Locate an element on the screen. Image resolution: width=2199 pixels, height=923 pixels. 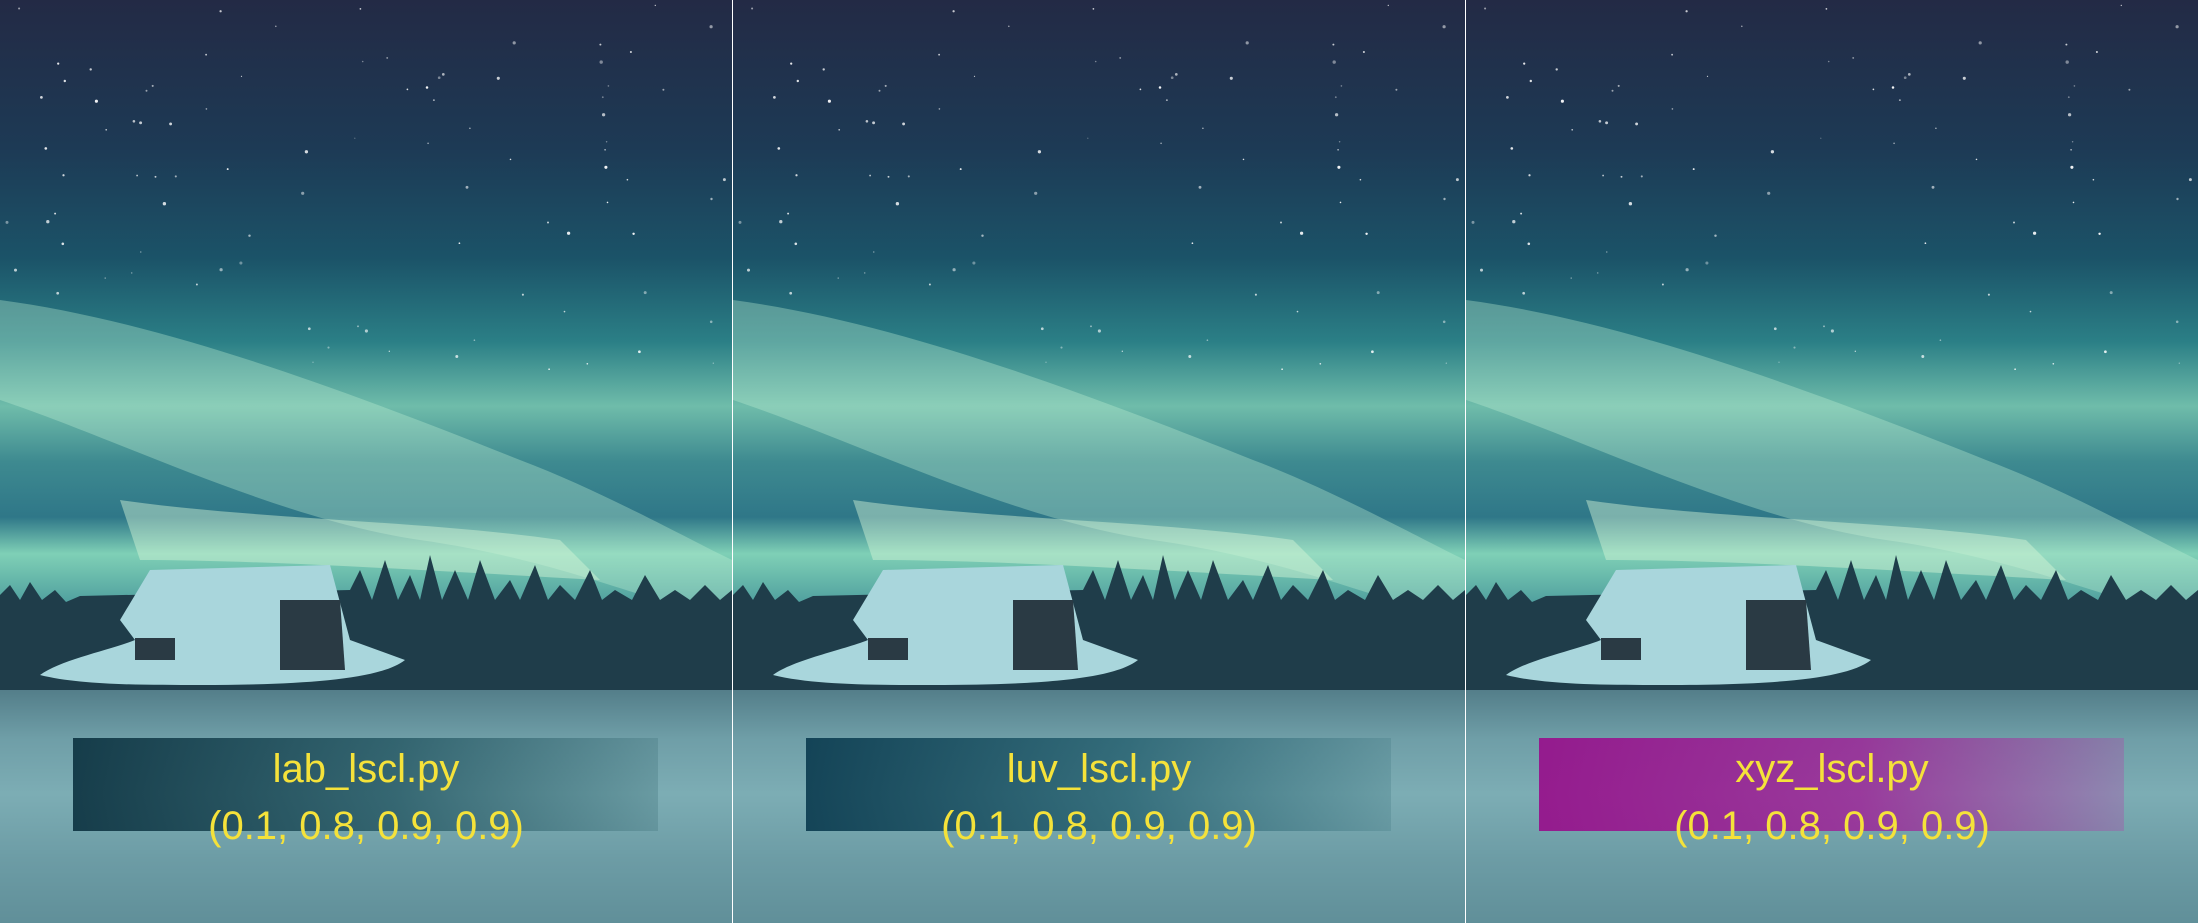
script-name-label: lab_lscl.py is located at coordinates (366, 769).